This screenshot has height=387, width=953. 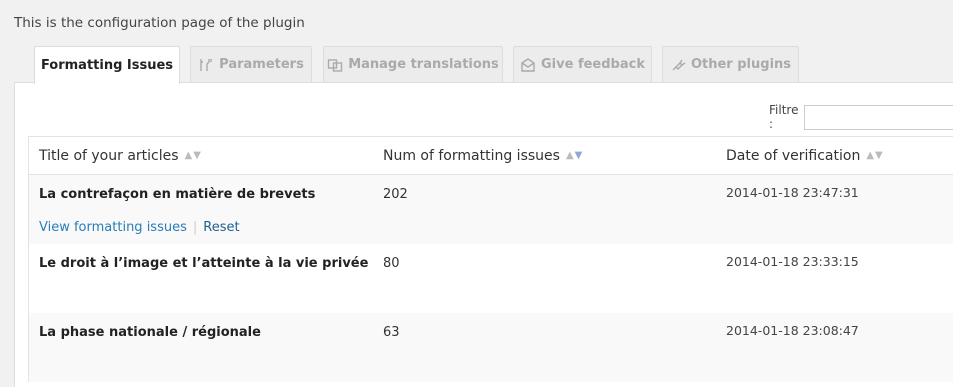 What do you see at coordinates (391, 332) in the screenshot?
I see `issues-count: 63` at bounding box center [391, 332].